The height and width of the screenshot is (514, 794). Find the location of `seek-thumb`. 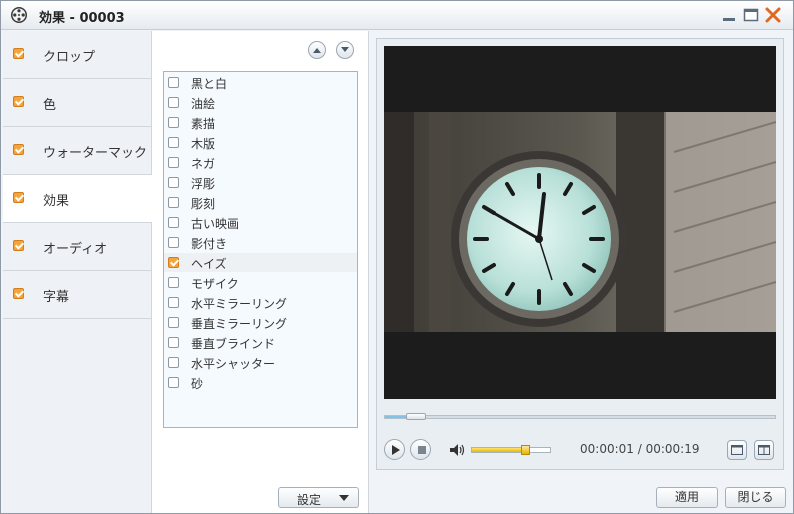

seek-thumb is located at coordinates (415, 416).